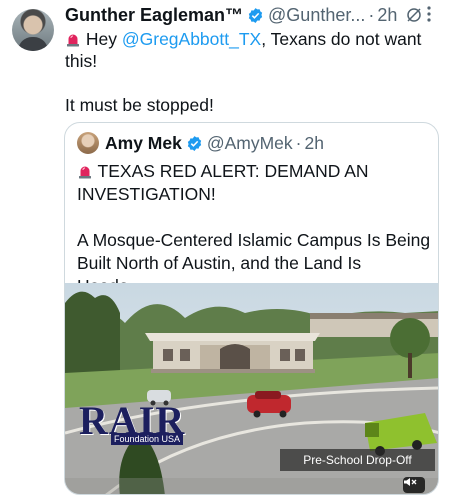 The image size is (451, 500). Describe the element at coordinates (101, 39) in the screenshot. I see `tweet-text-prefix: Hey` at that location.